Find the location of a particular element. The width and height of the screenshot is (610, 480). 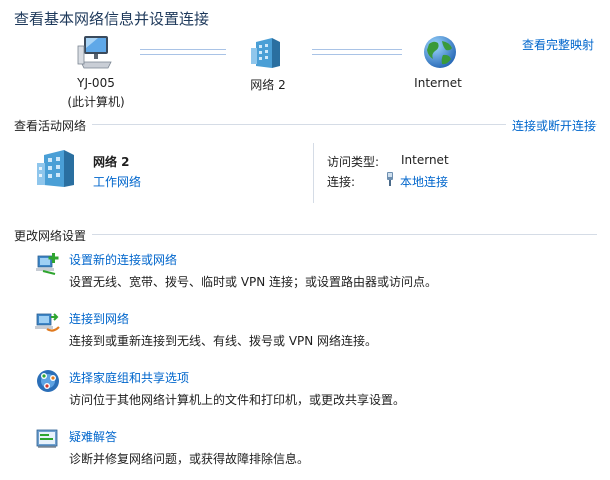

active-network-name: 网络 2 is located at coordinates (111, 162).